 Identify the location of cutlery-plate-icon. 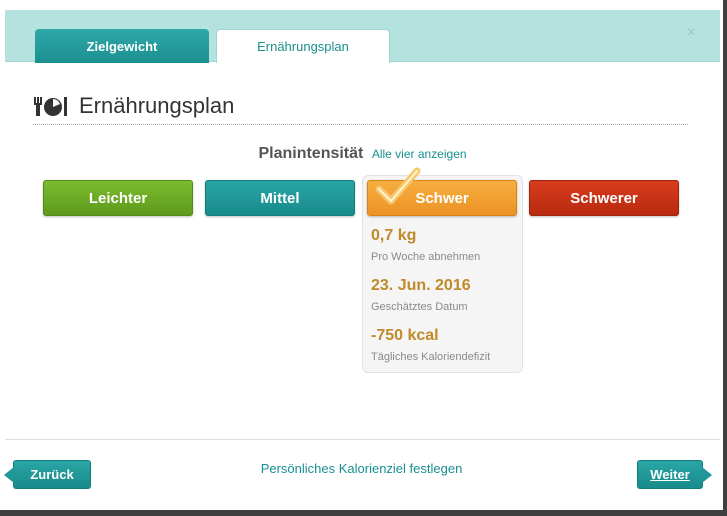
(50, 106).